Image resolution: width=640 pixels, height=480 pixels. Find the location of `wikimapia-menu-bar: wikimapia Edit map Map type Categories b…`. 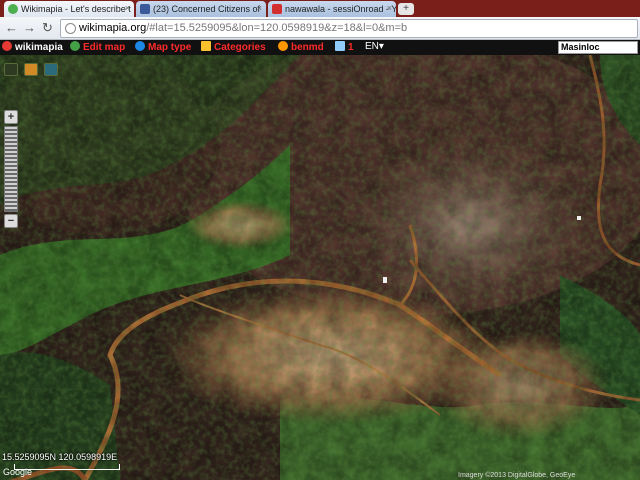

wikimapia-menu-bar: wikimapia Edit map Map type Categories b… is located at coordinates (320, 47).